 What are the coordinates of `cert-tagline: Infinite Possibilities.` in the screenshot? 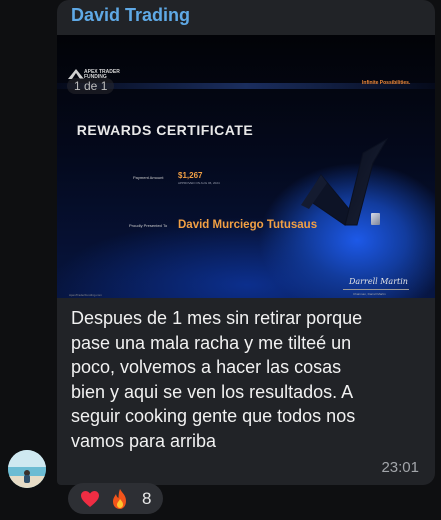 It's located at (386, 83).